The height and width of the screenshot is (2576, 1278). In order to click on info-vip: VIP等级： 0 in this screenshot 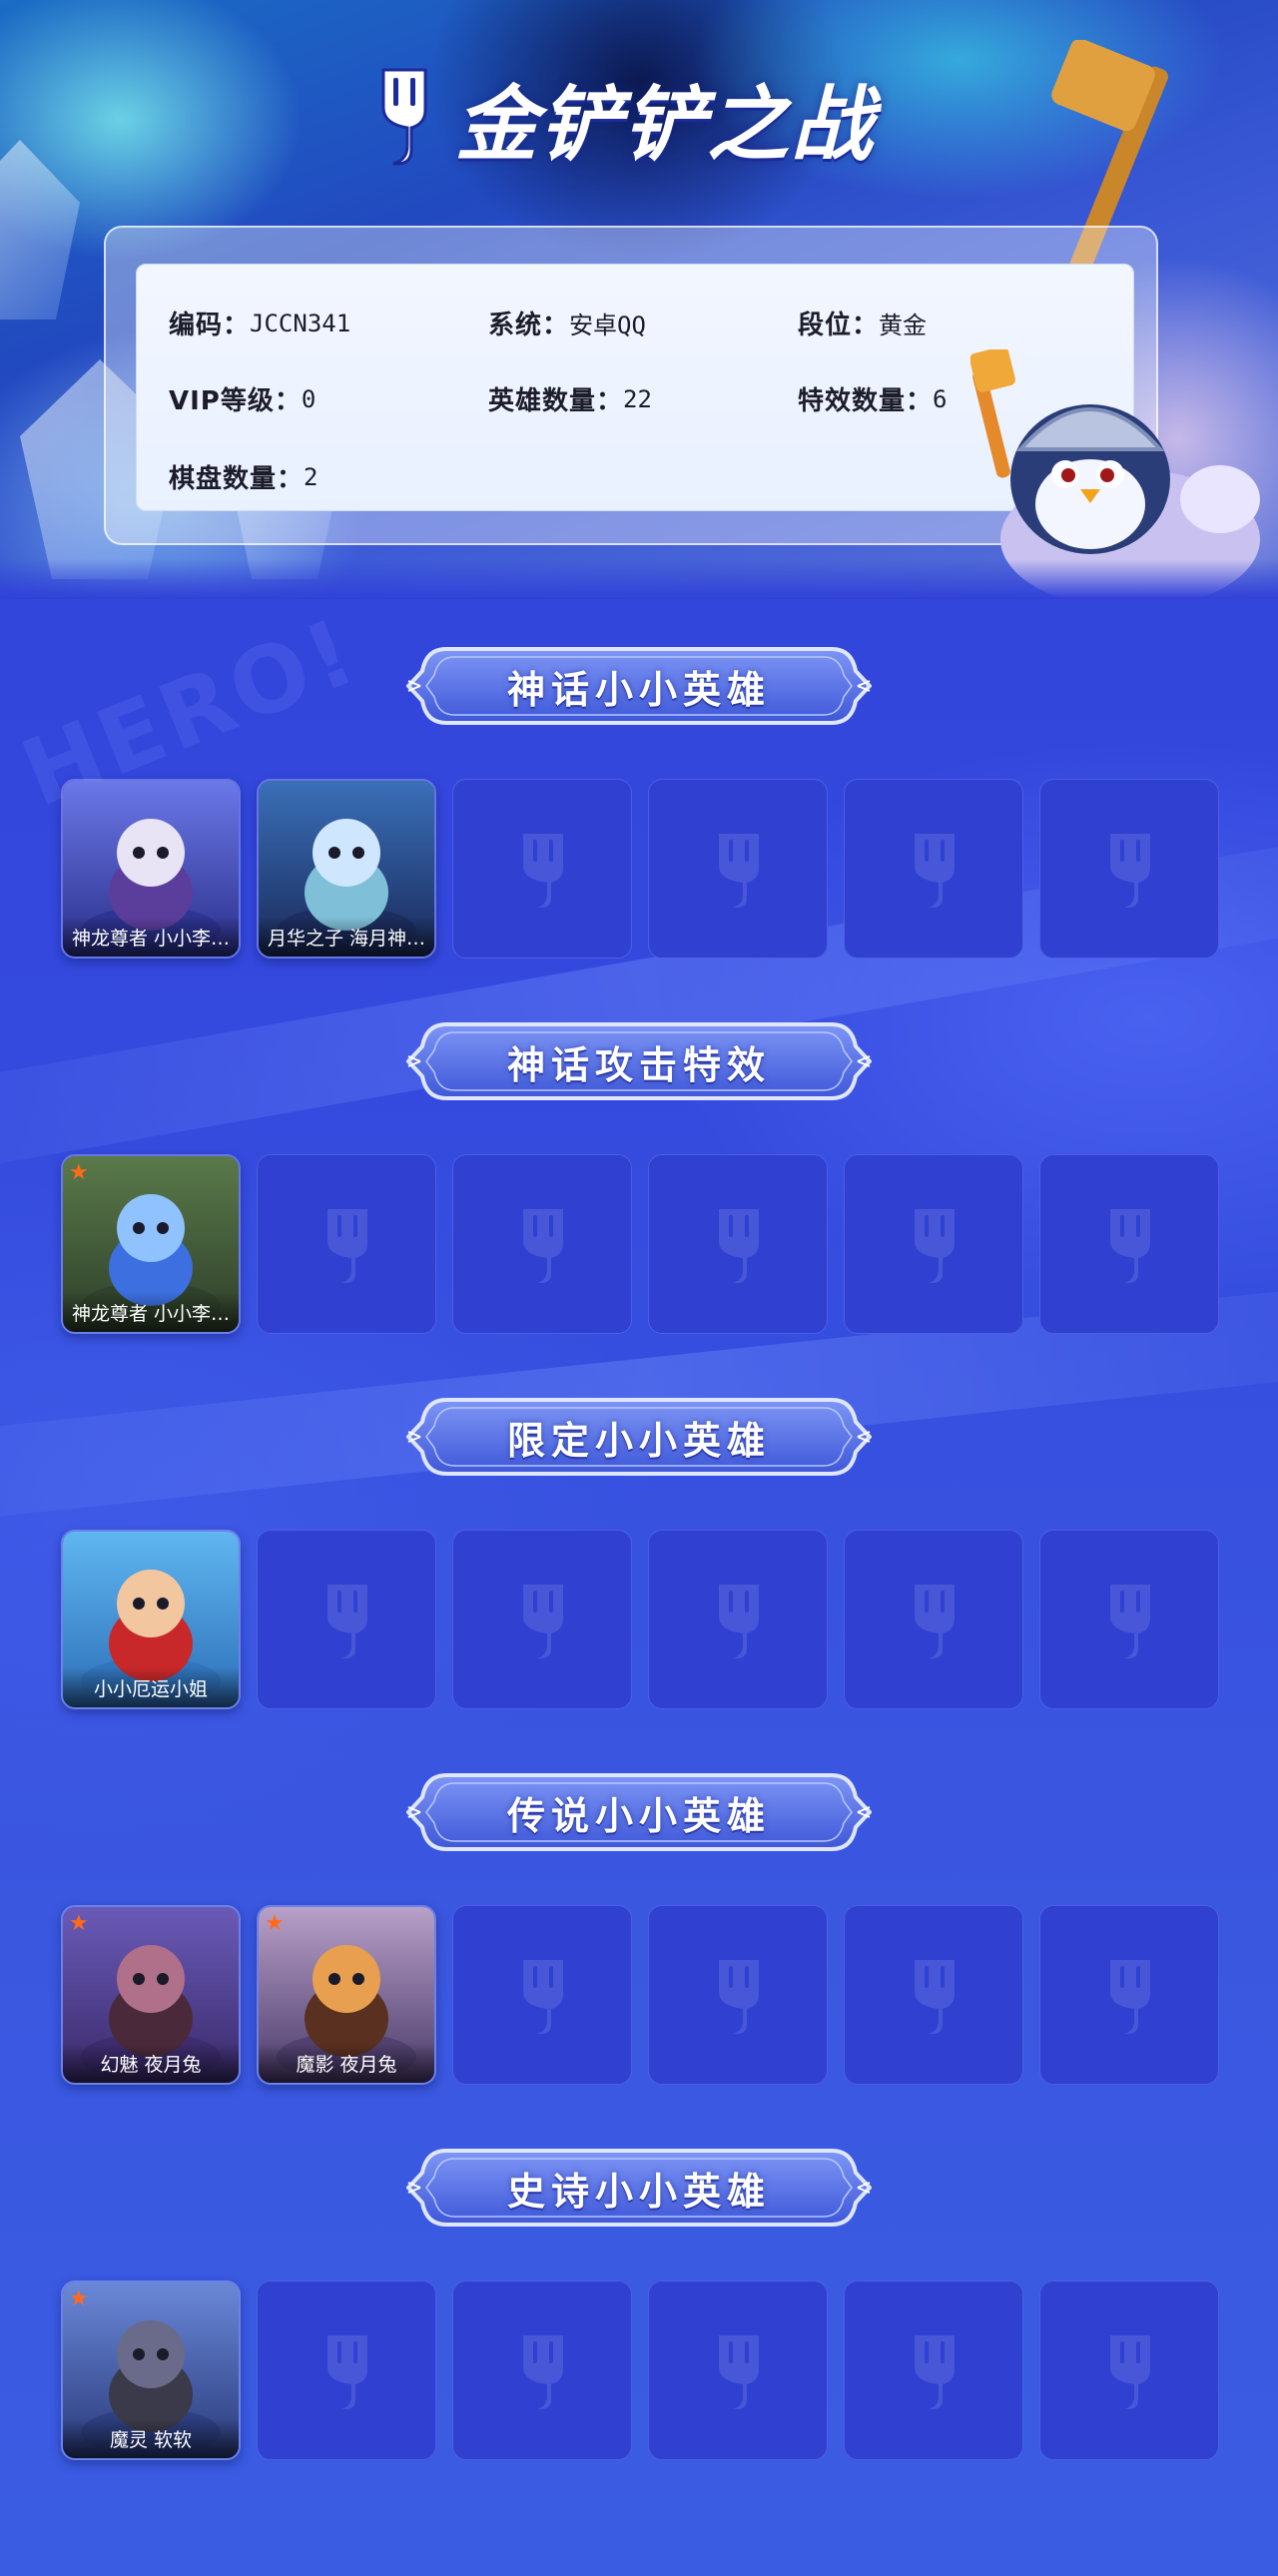, I will do `click(242, 398)`.